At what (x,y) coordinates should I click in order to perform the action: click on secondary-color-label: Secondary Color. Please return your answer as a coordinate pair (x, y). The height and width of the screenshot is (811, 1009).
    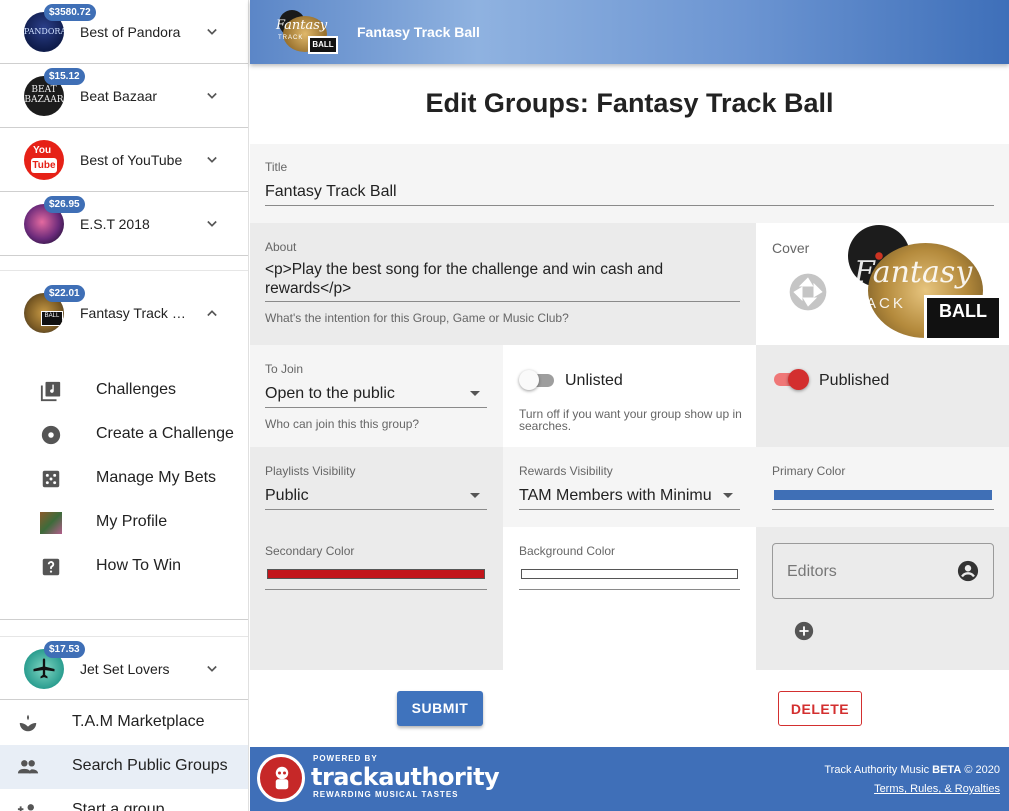
    Looking at the image, I should click on (310, 551).